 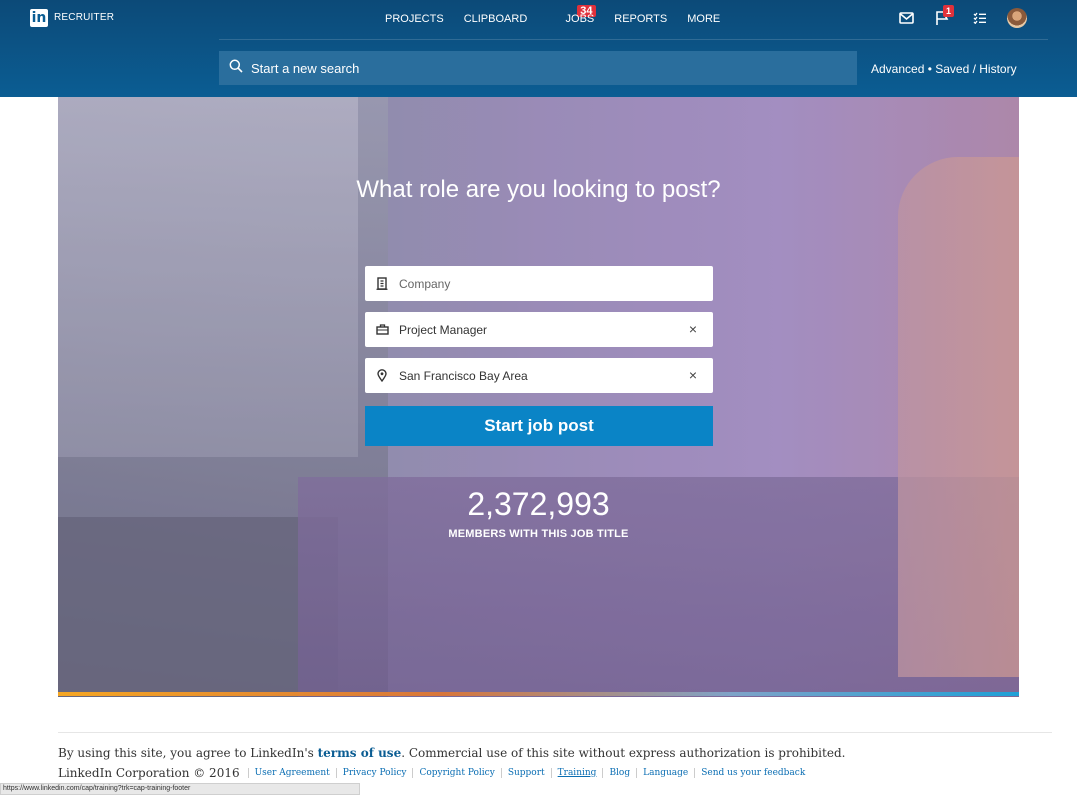 I want to click on nav-icons: 1, so click(x=961, y=16).